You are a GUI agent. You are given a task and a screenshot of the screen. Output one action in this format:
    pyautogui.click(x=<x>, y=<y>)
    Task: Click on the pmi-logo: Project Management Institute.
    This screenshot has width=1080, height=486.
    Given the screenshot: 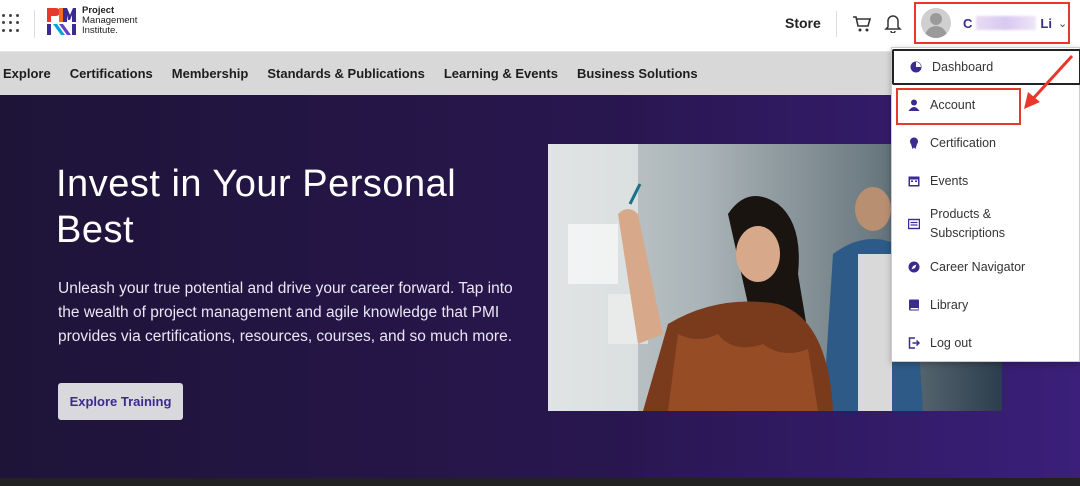 What is the action you would take?
    pyautogui.click(x=91, y=23)
    